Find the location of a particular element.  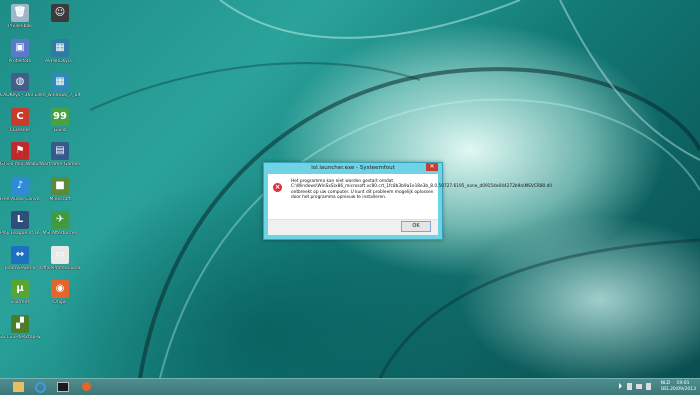

desktop-icon: ♪Free Audio Converter is located at coordinates (20, 189).